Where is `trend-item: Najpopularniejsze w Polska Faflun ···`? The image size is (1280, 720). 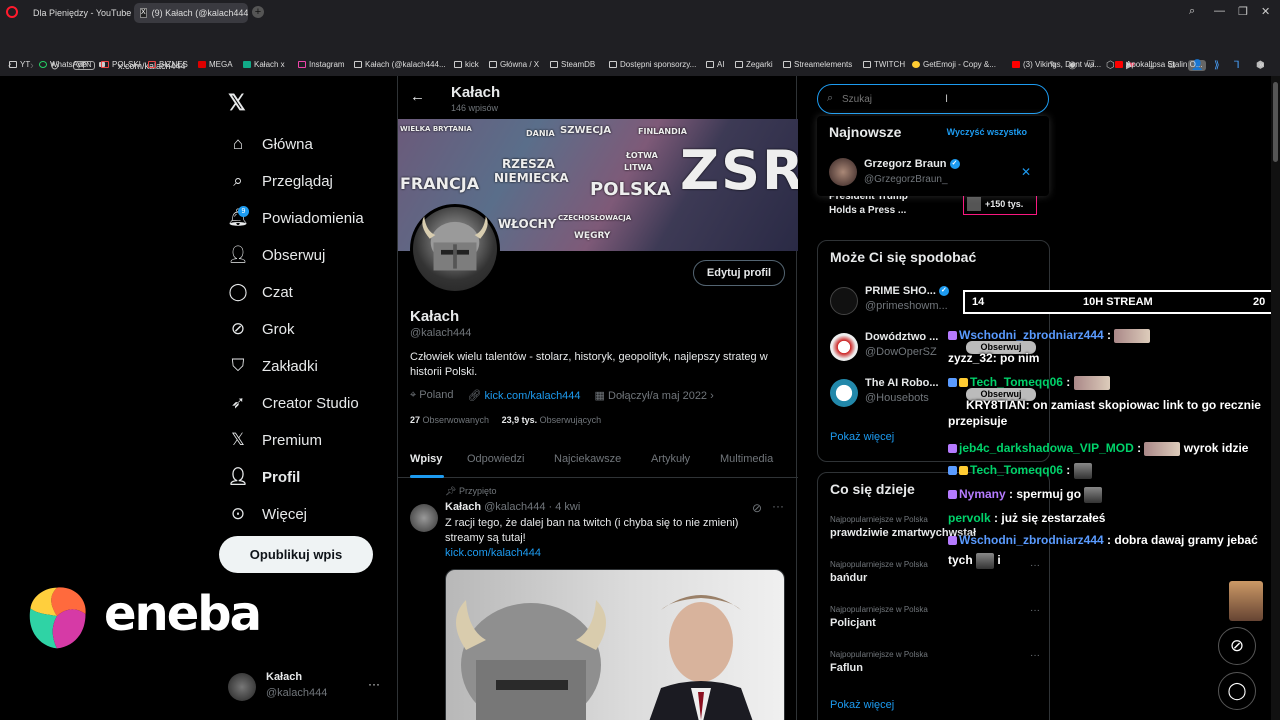
trend-item: Najpopularniejsze w Polska Faflun ··· is located at coordinates (935, 662).